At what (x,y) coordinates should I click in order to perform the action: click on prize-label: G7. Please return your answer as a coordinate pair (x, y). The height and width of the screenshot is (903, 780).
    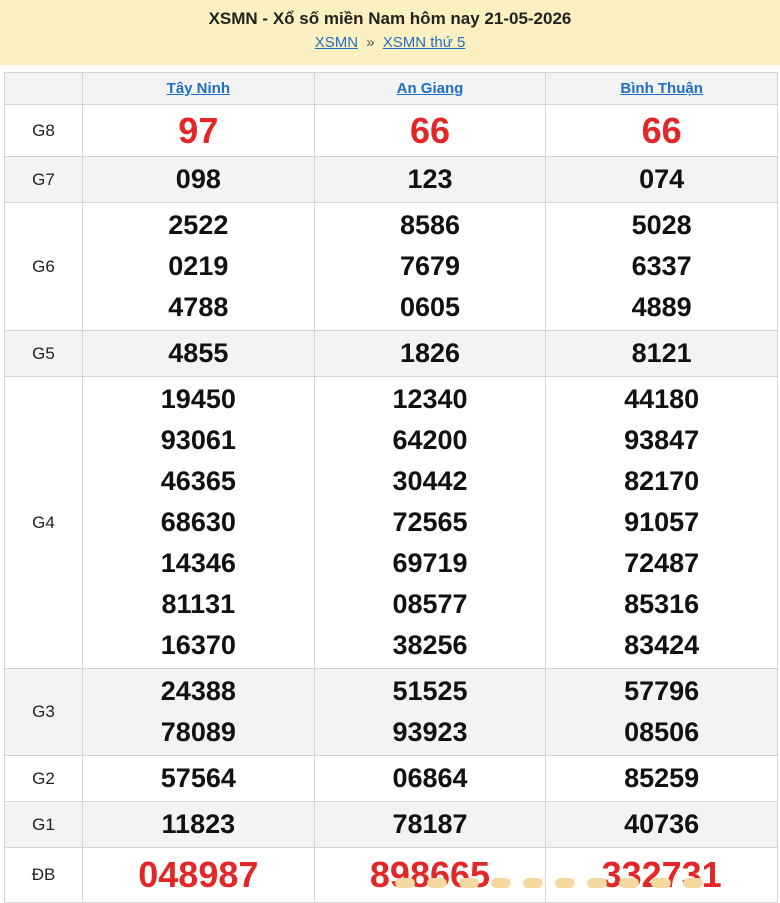
    Looking at the image, I should click on (43, 179).